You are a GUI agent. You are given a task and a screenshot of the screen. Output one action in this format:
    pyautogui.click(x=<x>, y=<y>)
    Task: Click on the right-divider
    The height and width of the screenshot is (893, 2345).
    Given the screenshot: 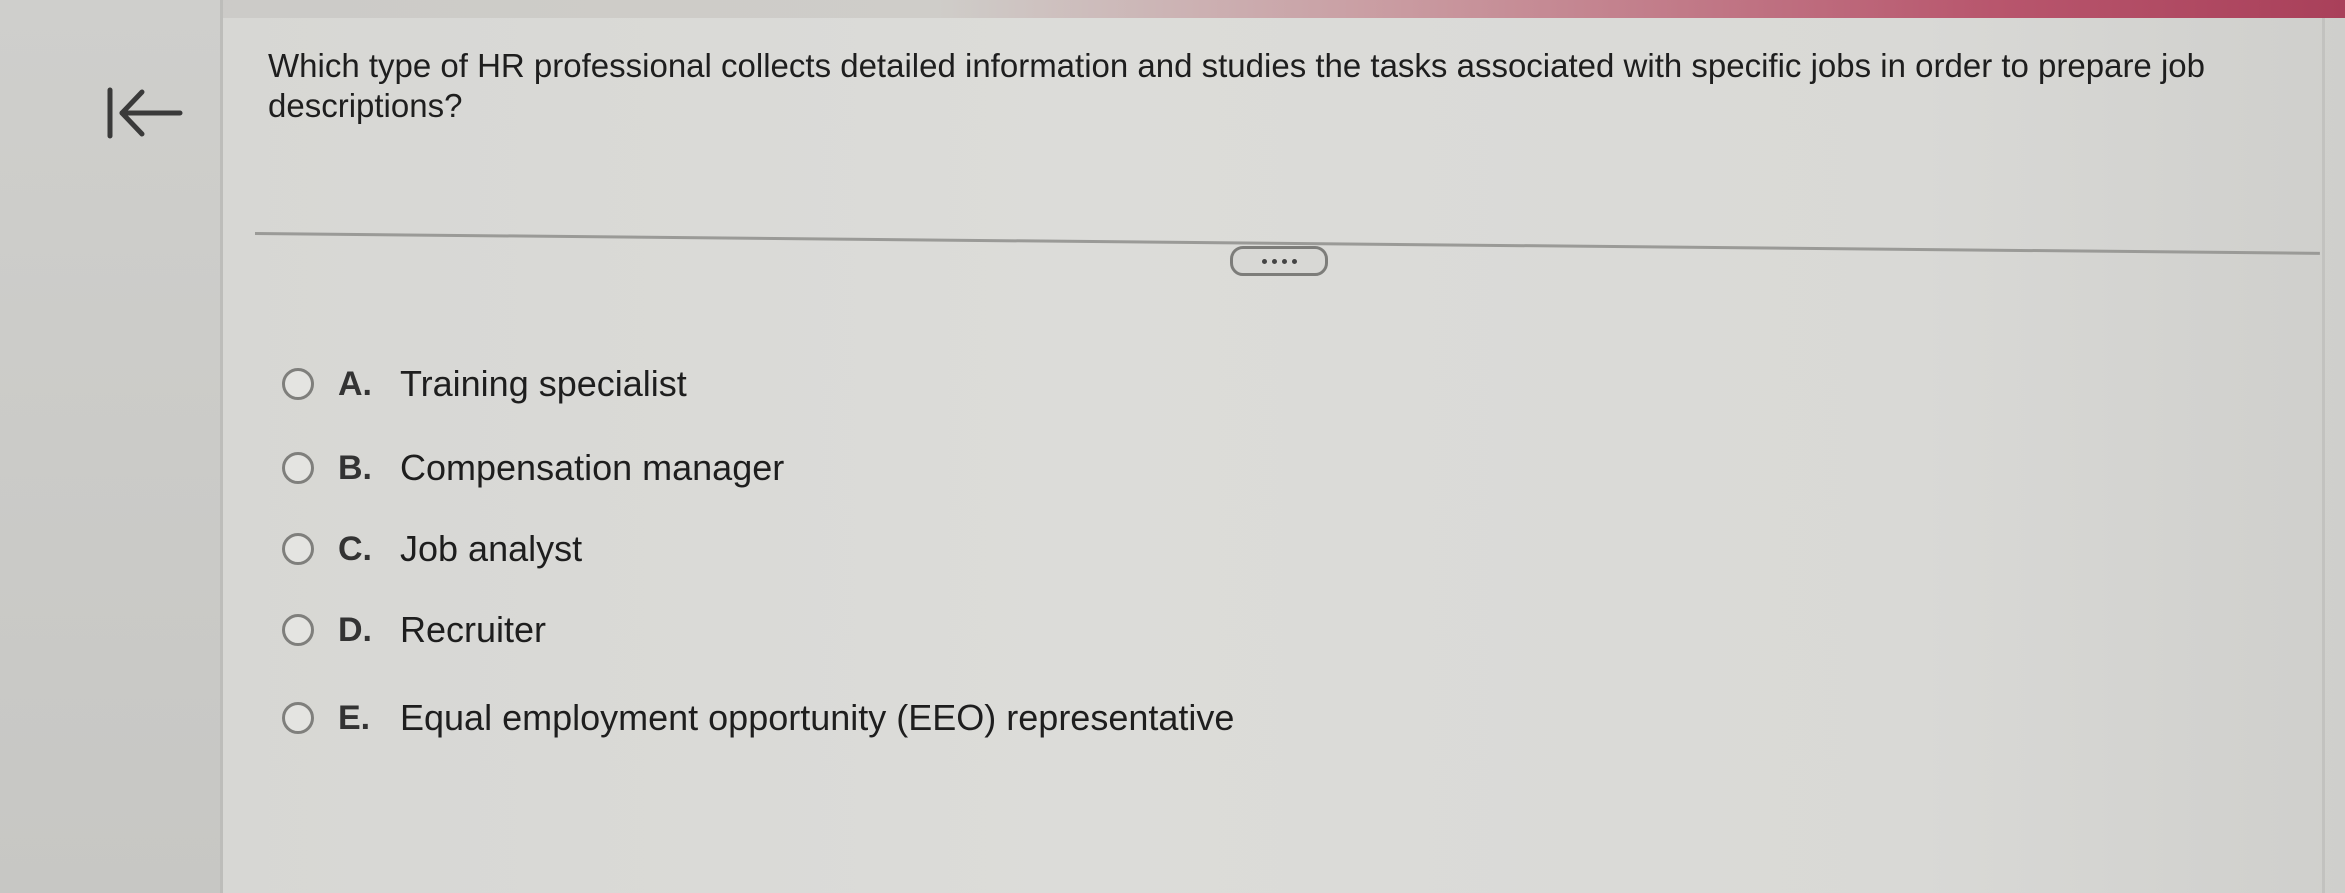 What is the action you would take?
    pyautogui.click(x=2323, y=455)
    